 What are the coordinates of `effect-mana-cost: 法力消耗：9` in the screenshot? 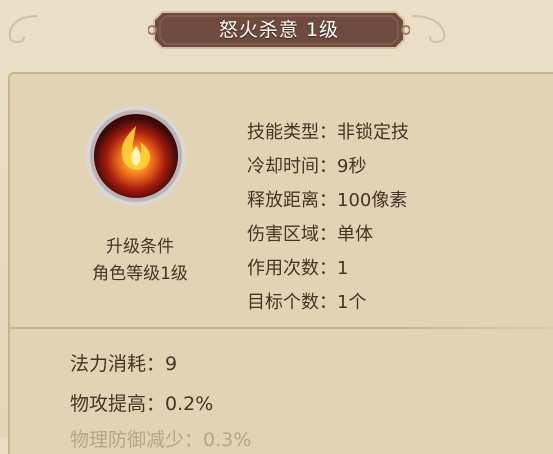 It's located at (124, 364).